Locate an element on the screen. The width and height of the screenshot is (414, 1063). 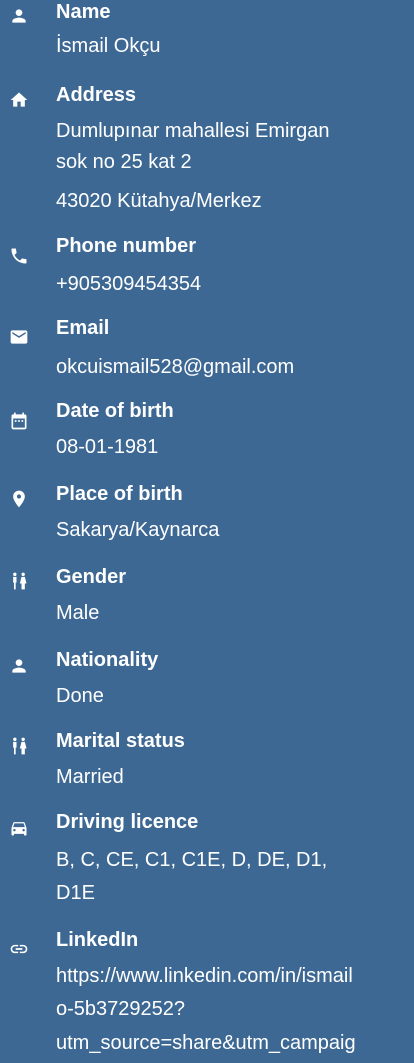
calendar-icon is located at coordinates (19, 421).